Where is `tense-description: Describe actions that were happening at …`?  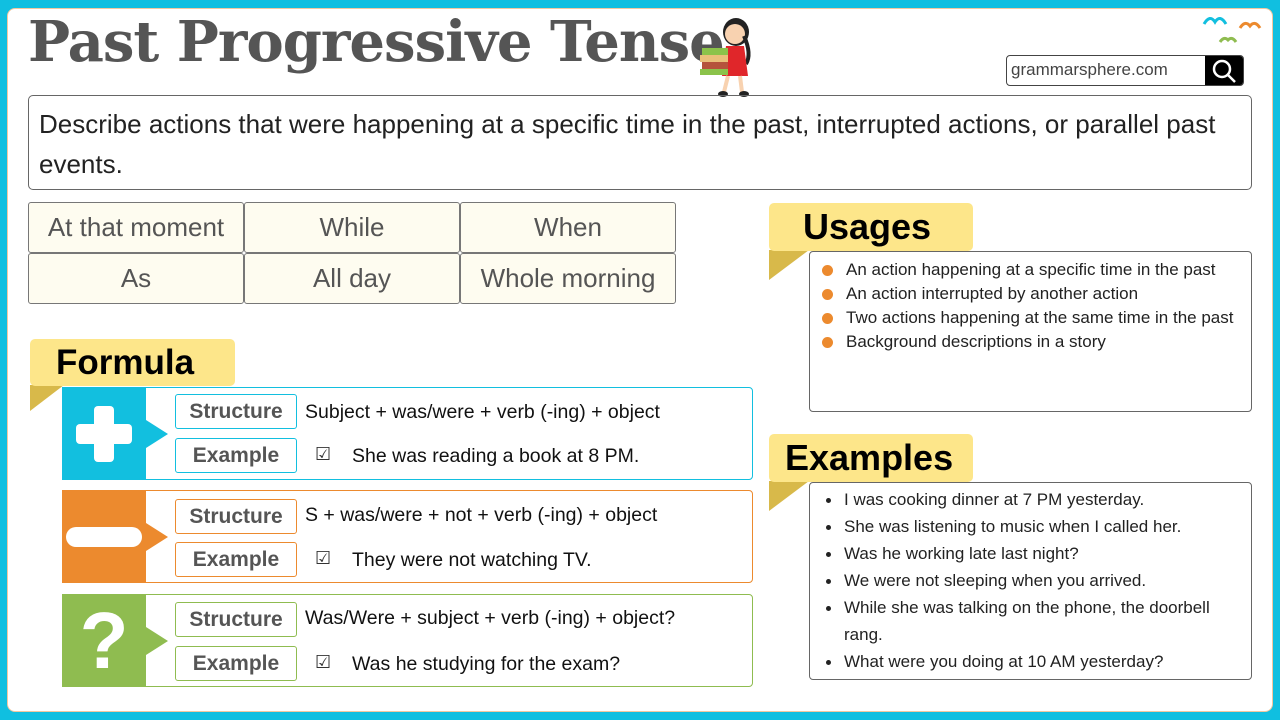 tense-description: Describe actions that were happening at … is located at coordinates (640, 142).